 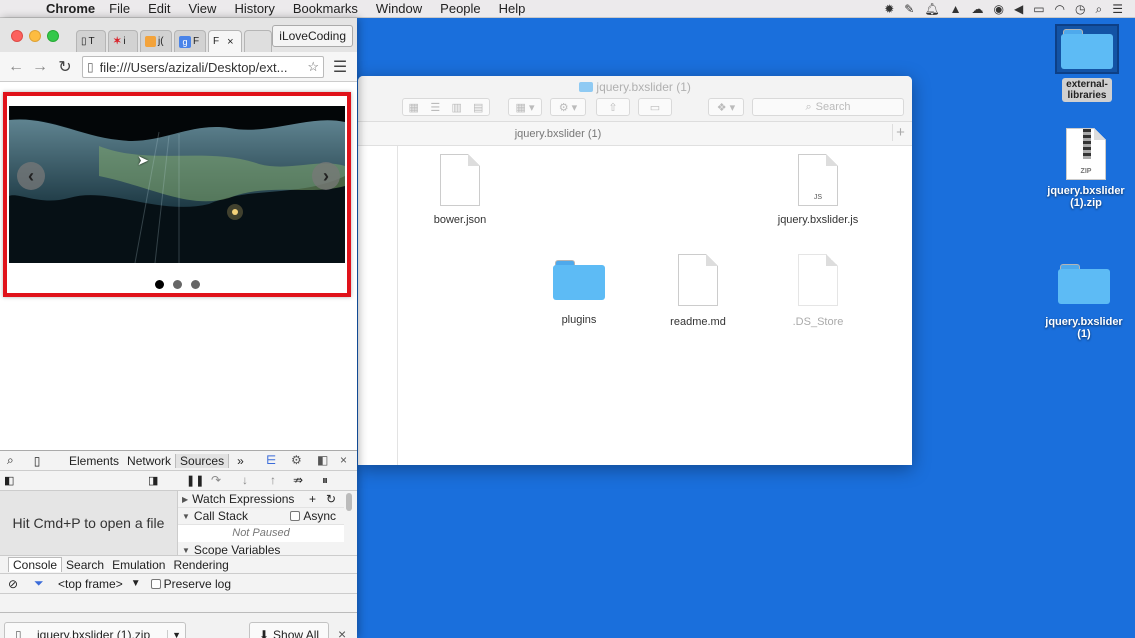 What do you see at coordinates (457, 107) in the screenshot?
I see `column-view-icon: ▥` at bounding box center [457, 107].